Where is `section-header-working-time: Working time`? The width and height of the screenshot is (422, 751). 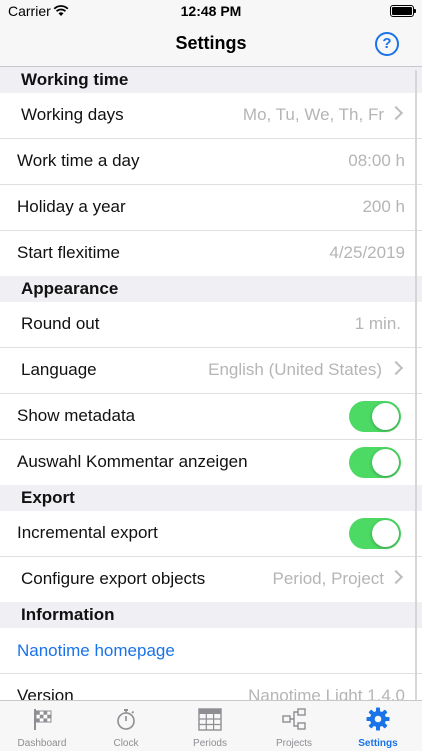 section-header-working-time: Working time is located at coordinates (211, 80).